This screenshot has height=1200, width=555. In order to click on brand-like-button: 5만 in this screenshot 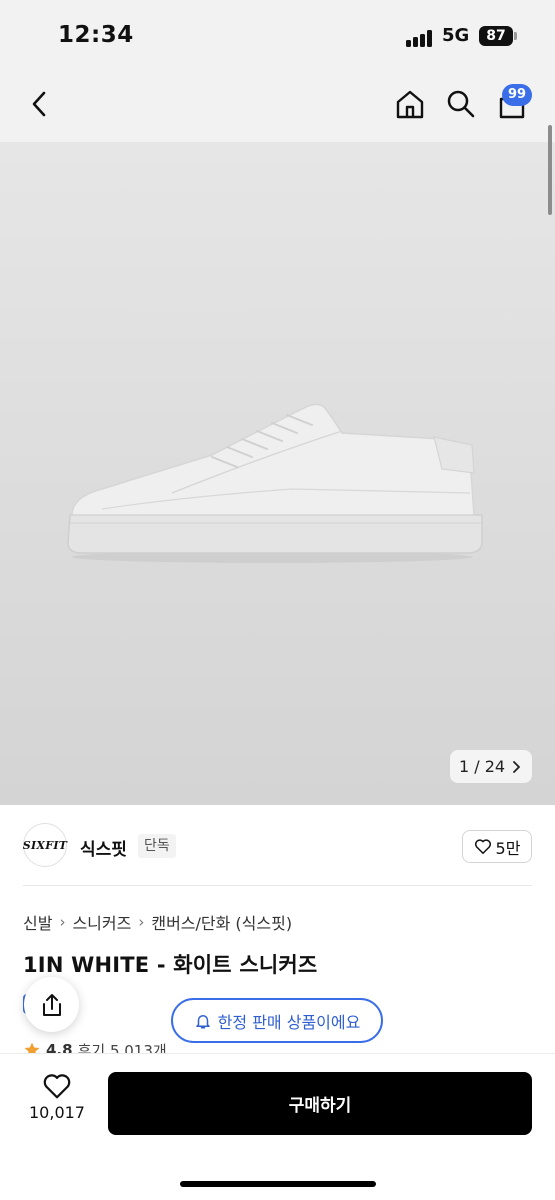, I will do `click(497, 846)`.